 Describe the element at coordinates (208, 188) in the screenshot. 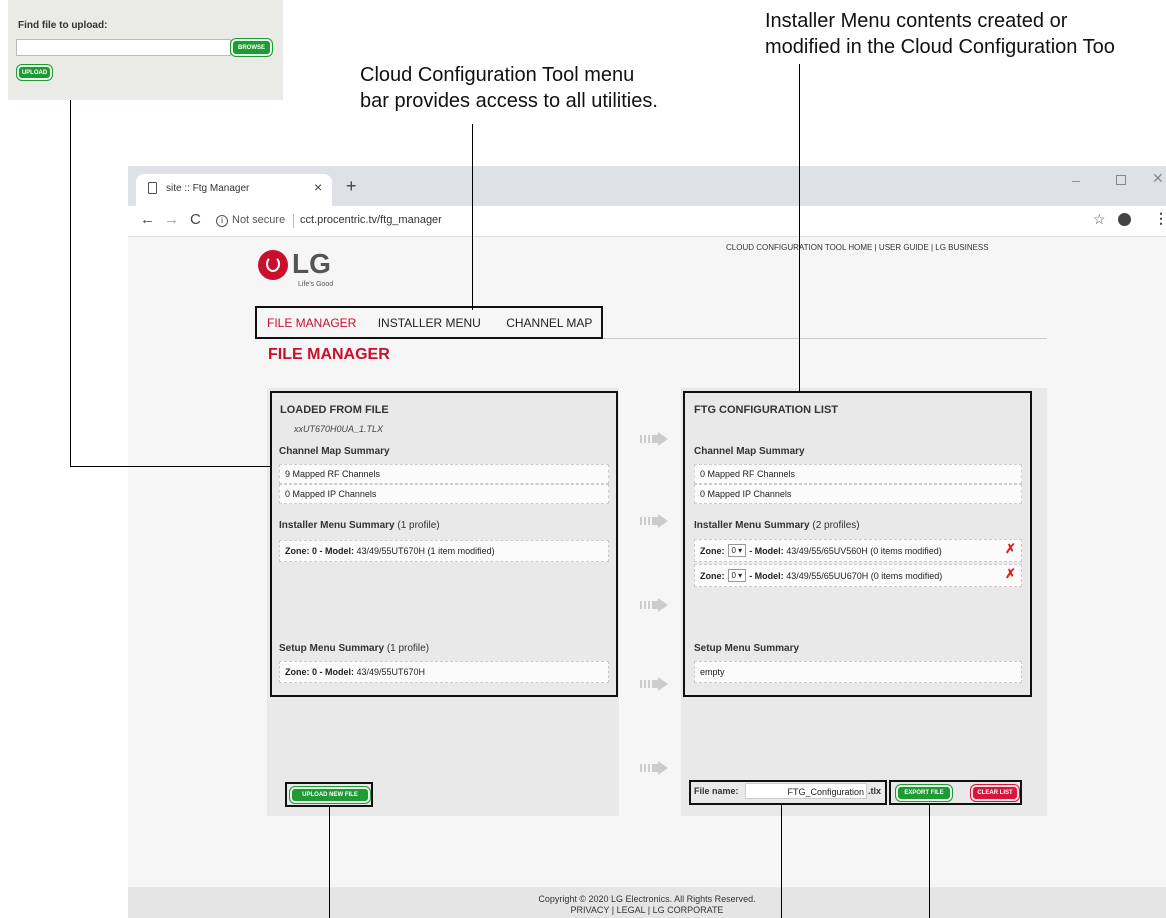

I see `tab-title: site :: Ftg Manager` at that location.